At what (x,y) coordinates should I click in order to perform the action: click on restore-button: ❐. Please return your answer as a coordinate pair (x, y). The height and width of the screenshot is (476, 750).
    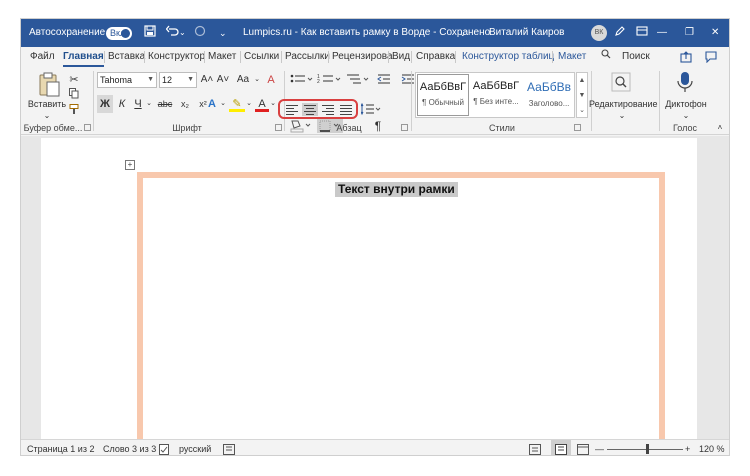
    Looking at the image, I should click on (689, 33).